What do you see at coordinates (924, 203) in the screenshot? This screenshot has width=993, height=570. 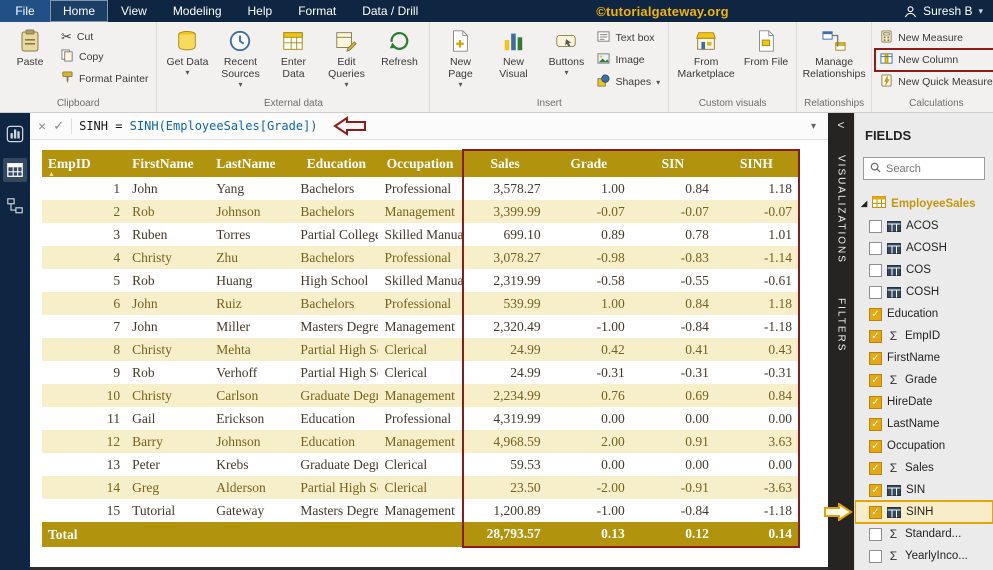 I see `table-node-employeesales: ◢ EmployeeSales` at bounding box center [924, 203].